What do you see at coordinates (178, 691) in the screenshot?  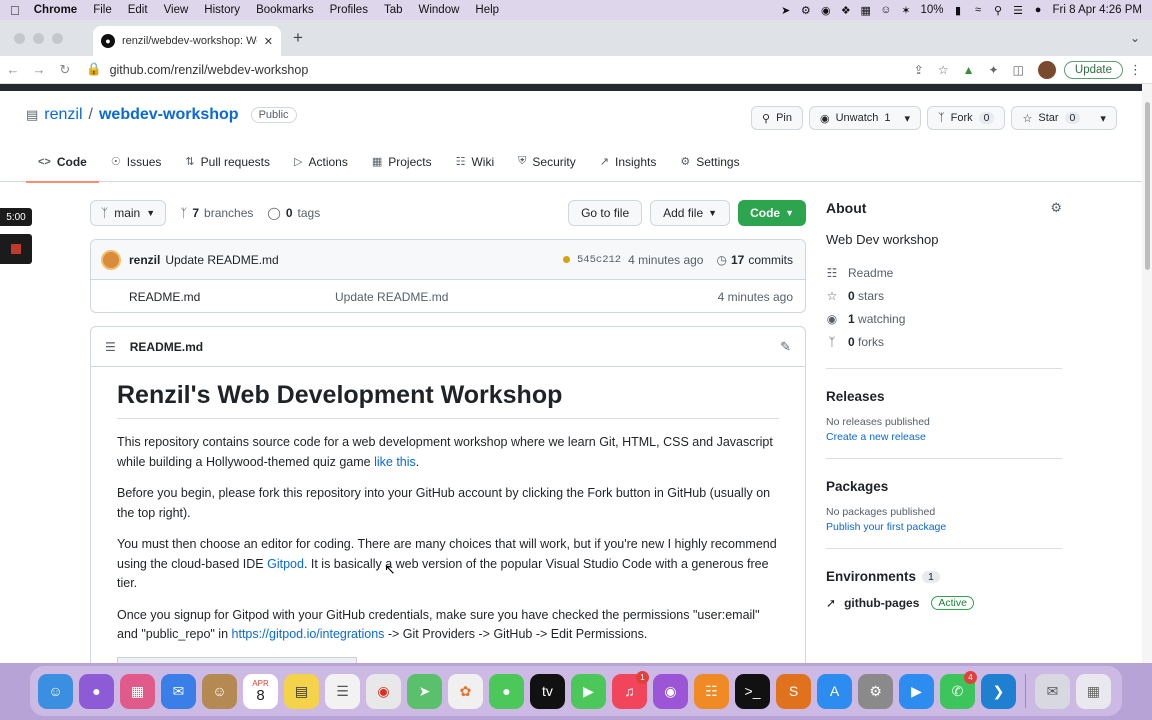 I see `mail-icon: ✉` at bounding box center [178, 691].